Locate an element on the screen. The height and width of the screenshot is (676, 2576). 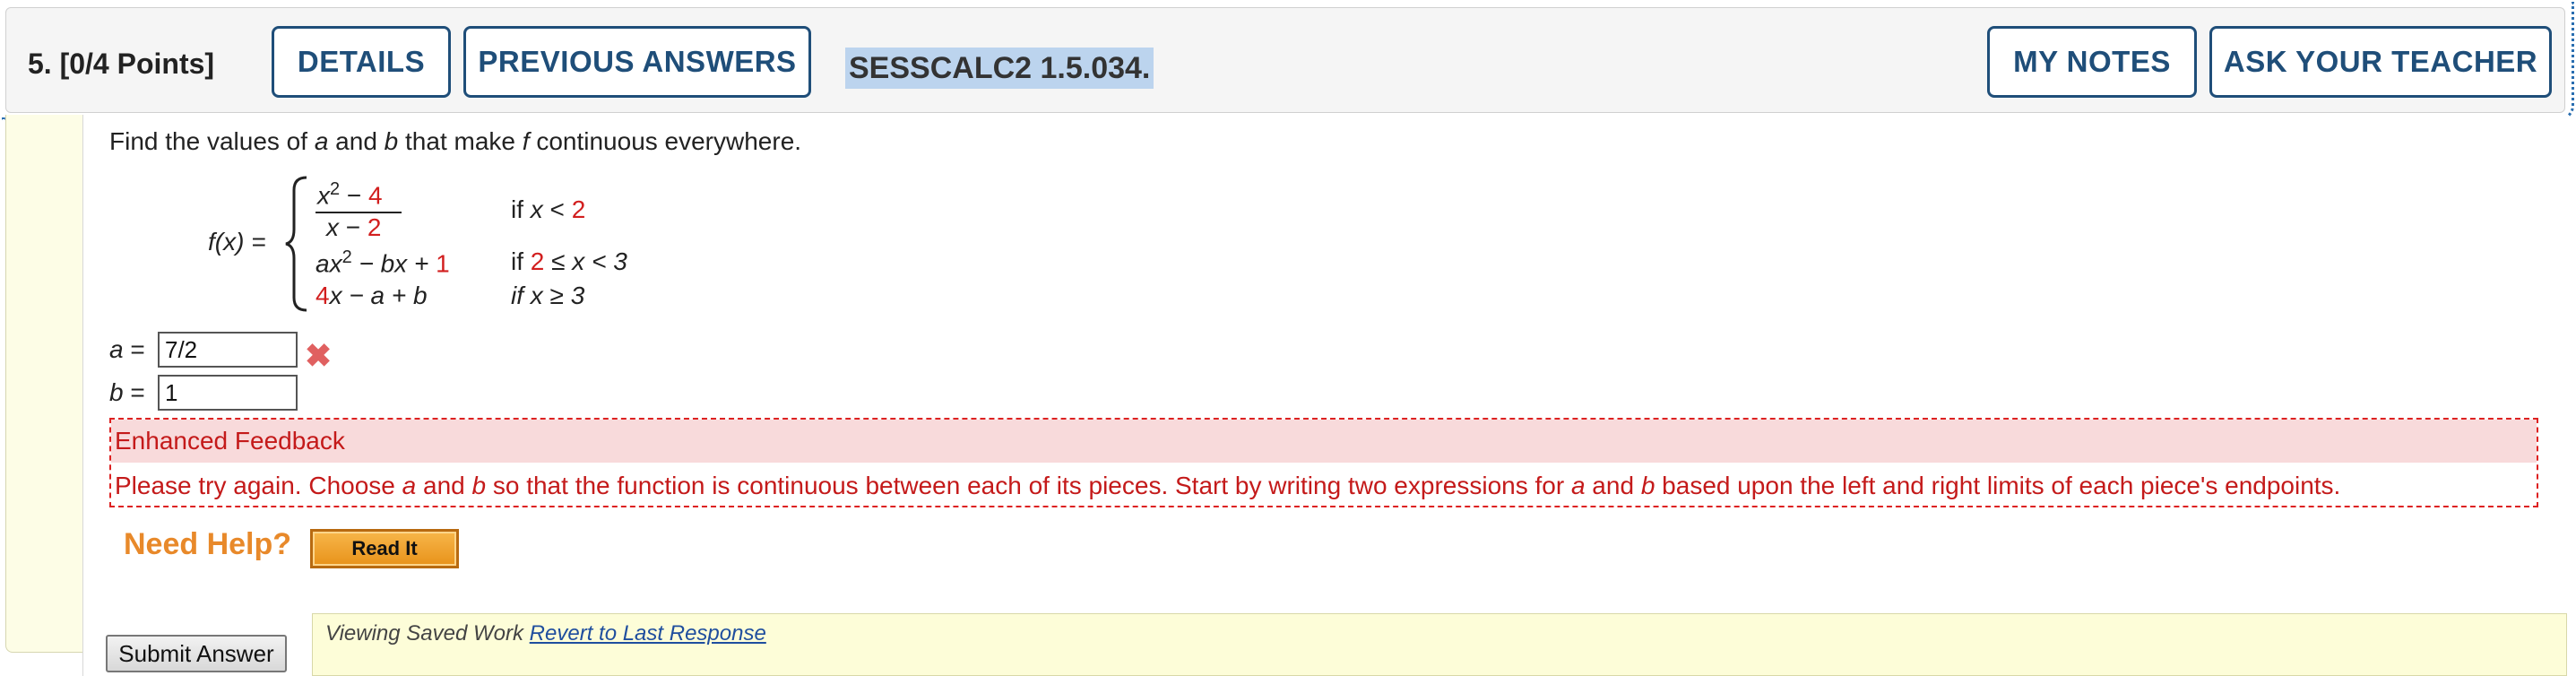
my-notes-button: MY NOTES is located at coordinates (2092, 62).